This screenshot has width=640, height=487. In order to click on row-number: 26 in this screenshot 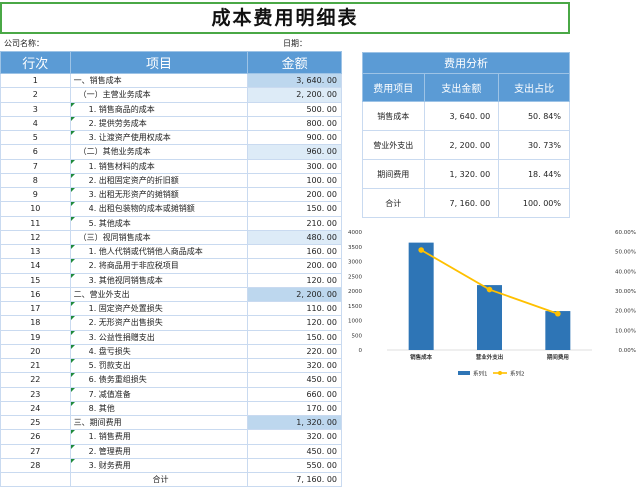, I will do `click(35, 437)`.